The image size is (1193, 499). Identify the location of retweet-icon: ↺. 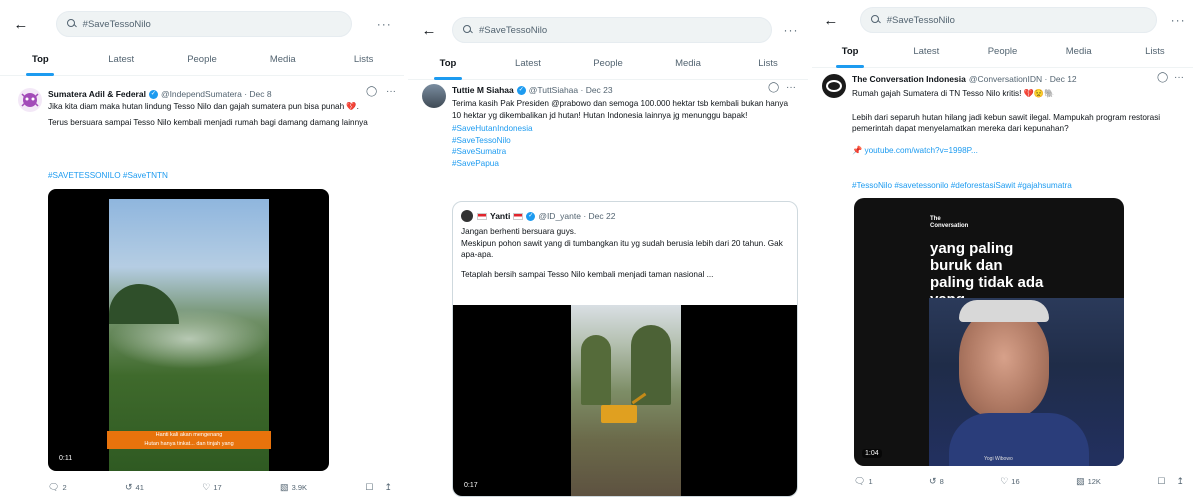
(128, 487).